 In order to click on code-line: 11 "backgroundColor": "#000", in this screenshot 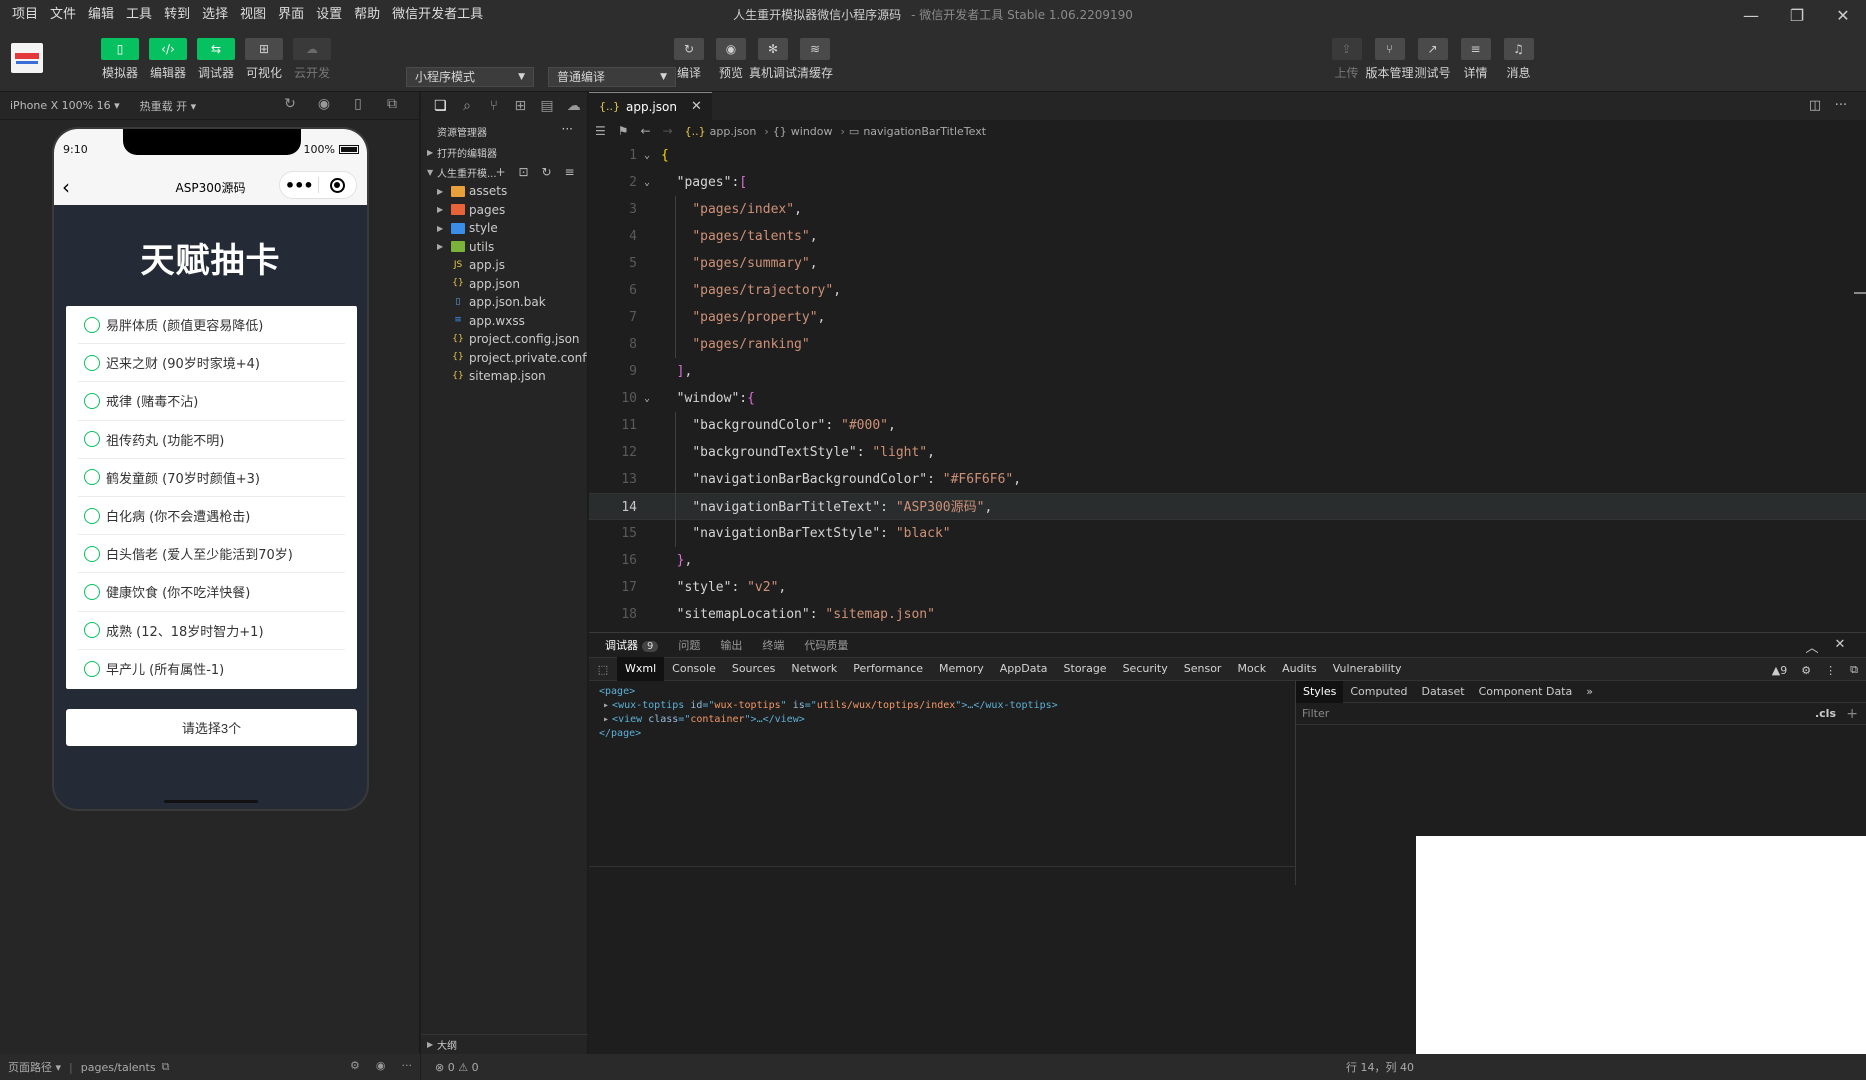, I will do `click(1227, 425)`.